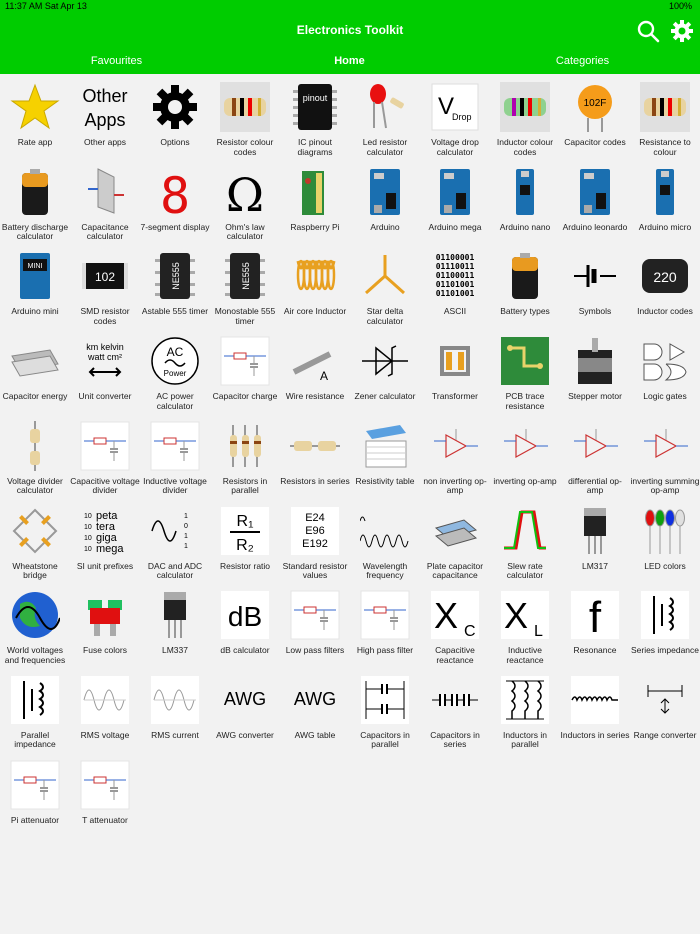  Describe the element at coordinates (665, 277) in the screenshot. I see `svg-text: 220` at that location.